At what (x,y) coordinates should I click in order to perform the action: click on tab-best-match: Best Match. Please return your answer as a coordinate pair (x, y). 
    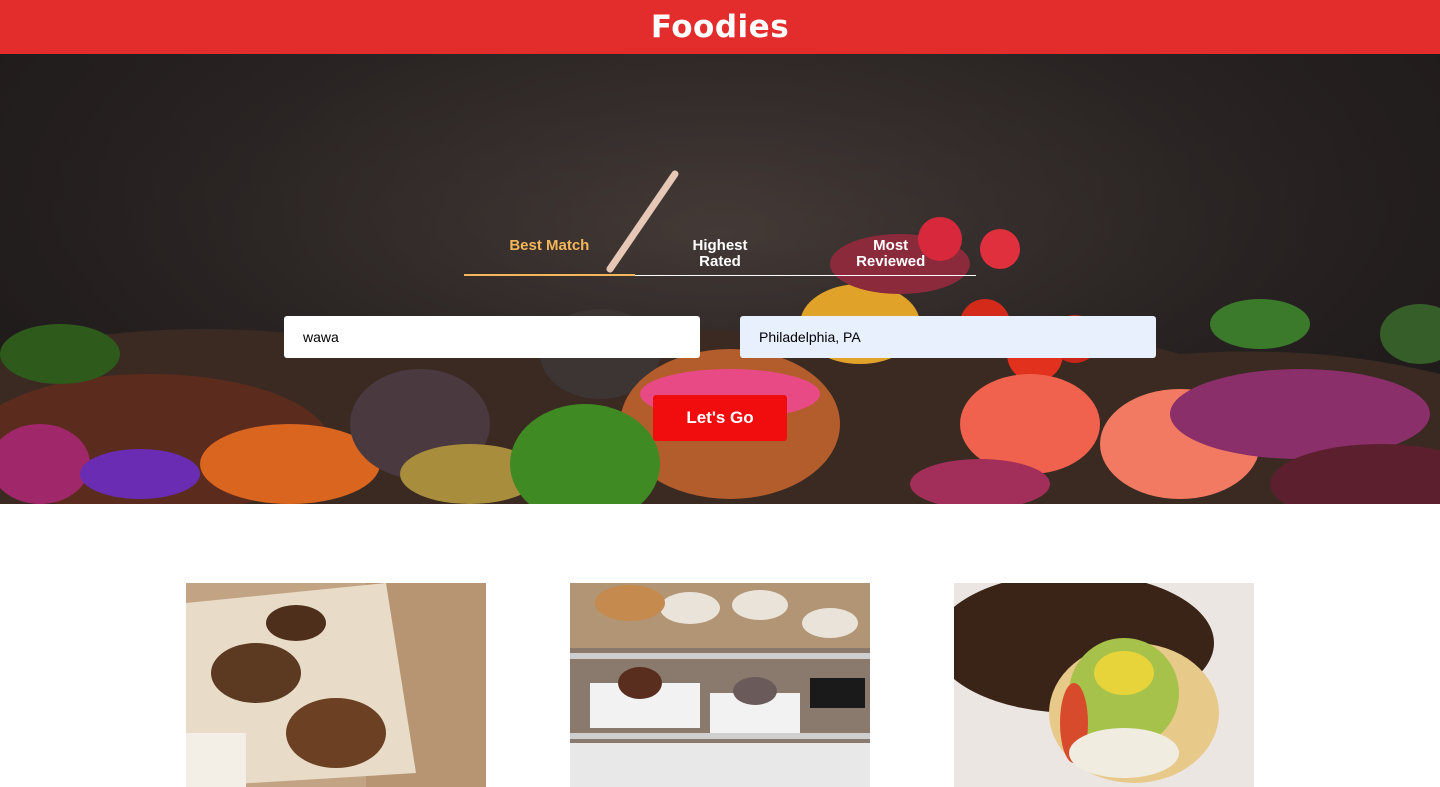
    Looking at the image, I should click on (549, 257).